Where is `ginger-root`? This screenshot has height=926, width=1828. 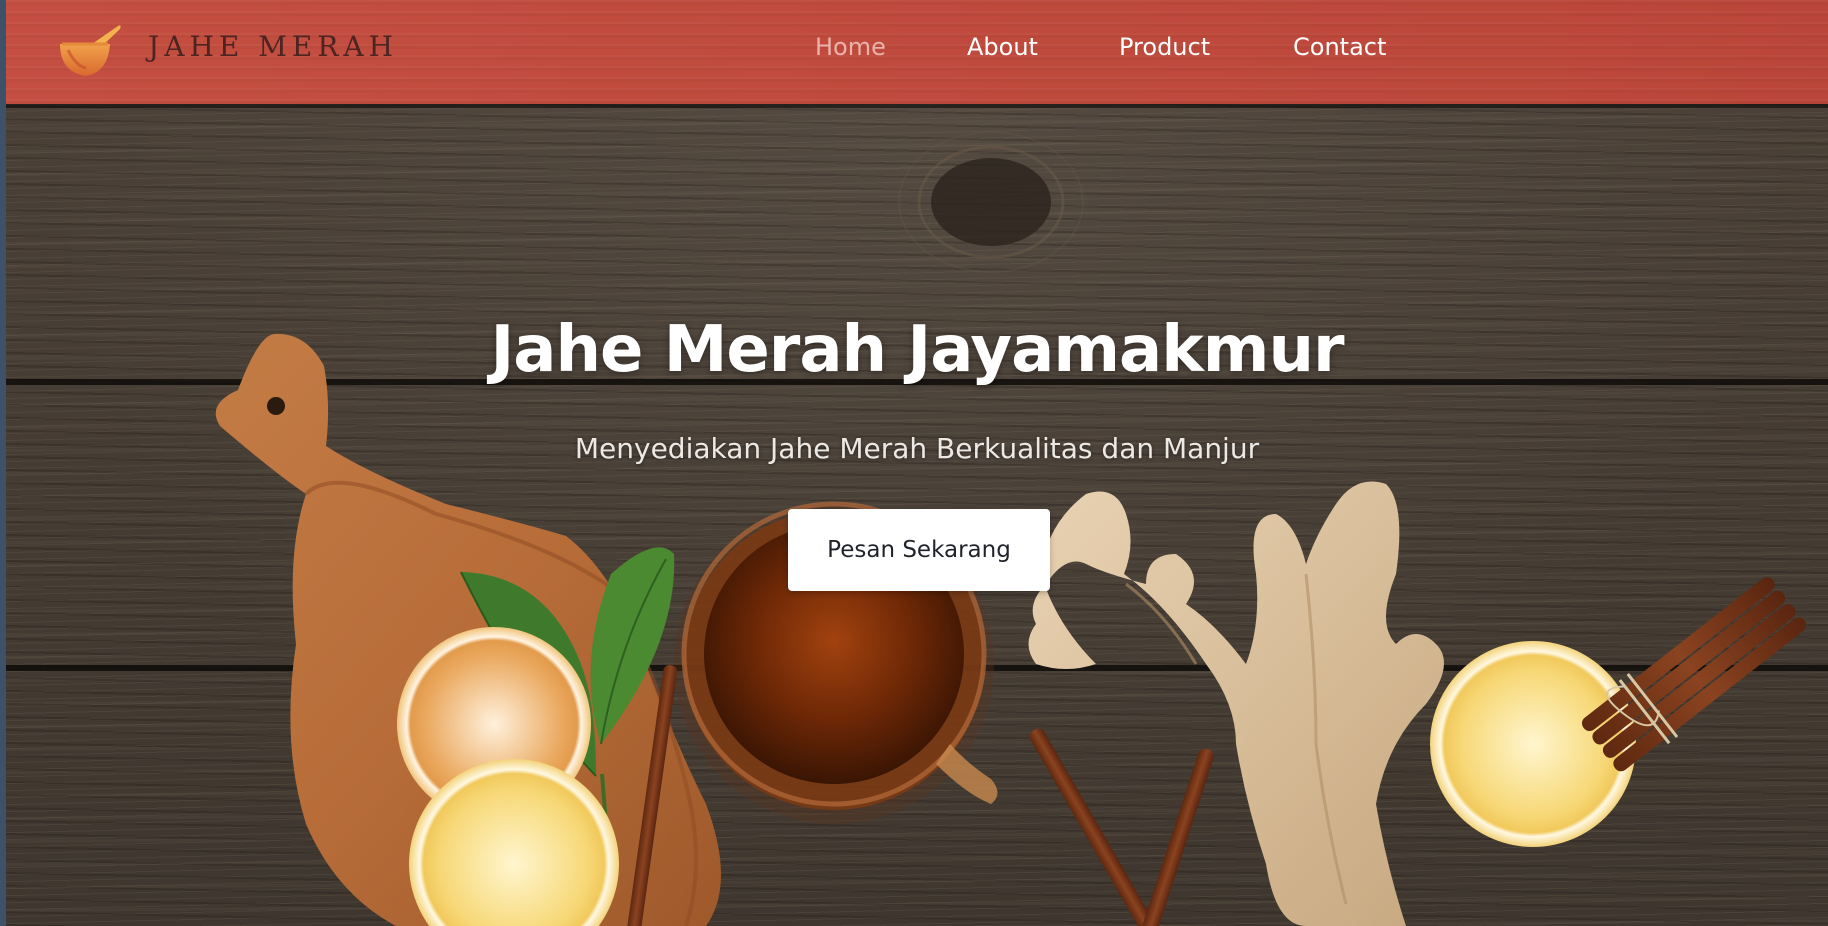 ginger-root is located at coordinates (1236, 703).